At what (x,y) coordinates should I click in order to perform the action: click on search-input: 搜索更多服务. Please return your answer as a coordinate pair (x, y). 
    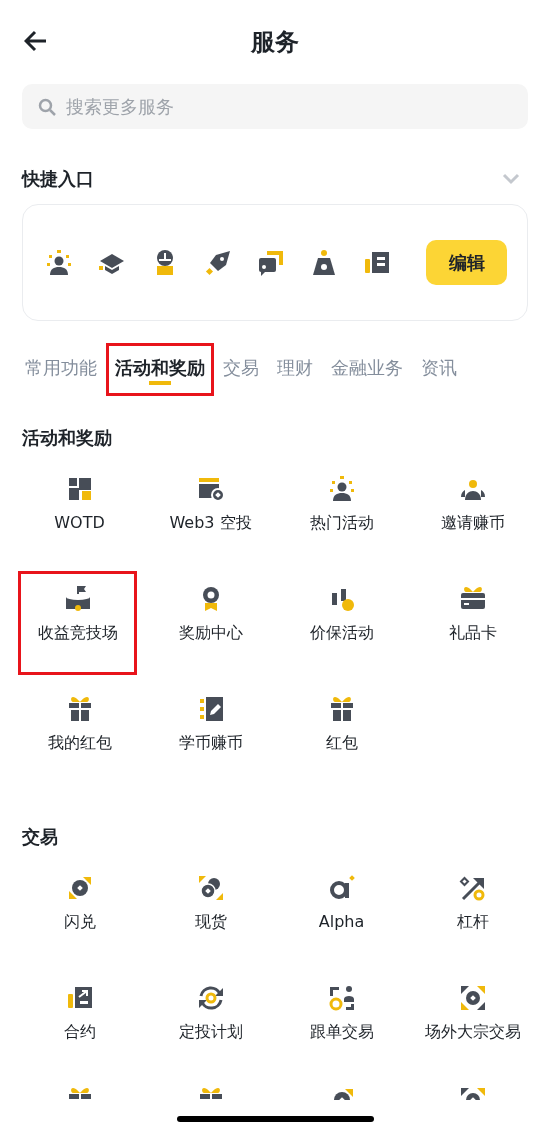
    Looking at the image, I should click on (288, 106).